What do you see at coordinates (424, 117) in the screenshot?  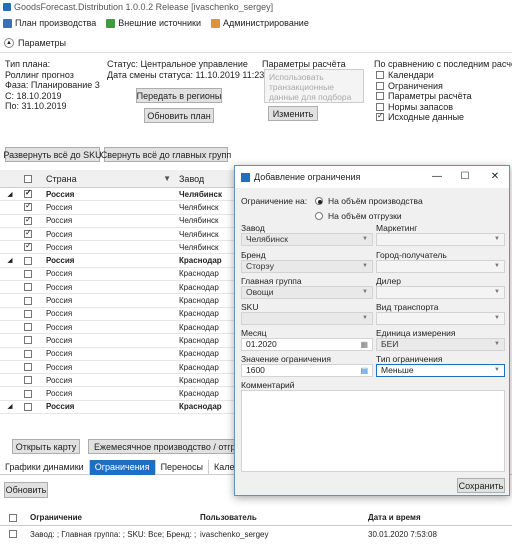 I see `compare-item-source-data: Исходные данные` at bounding box center [424, 117].